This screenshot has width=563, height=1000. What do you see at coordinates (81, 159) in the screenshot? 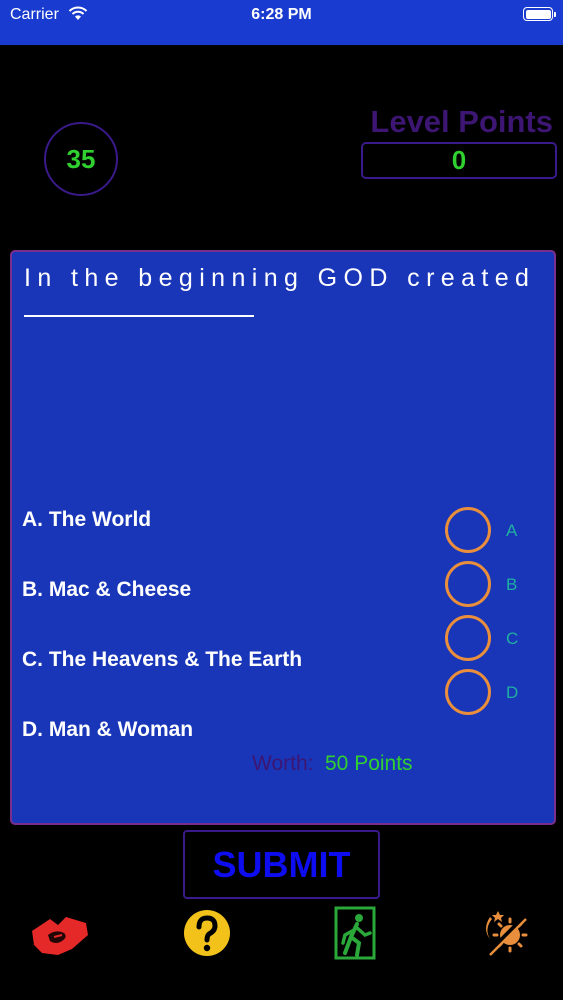
I see `timer-circle: 35` at bounding box center [81, 159].